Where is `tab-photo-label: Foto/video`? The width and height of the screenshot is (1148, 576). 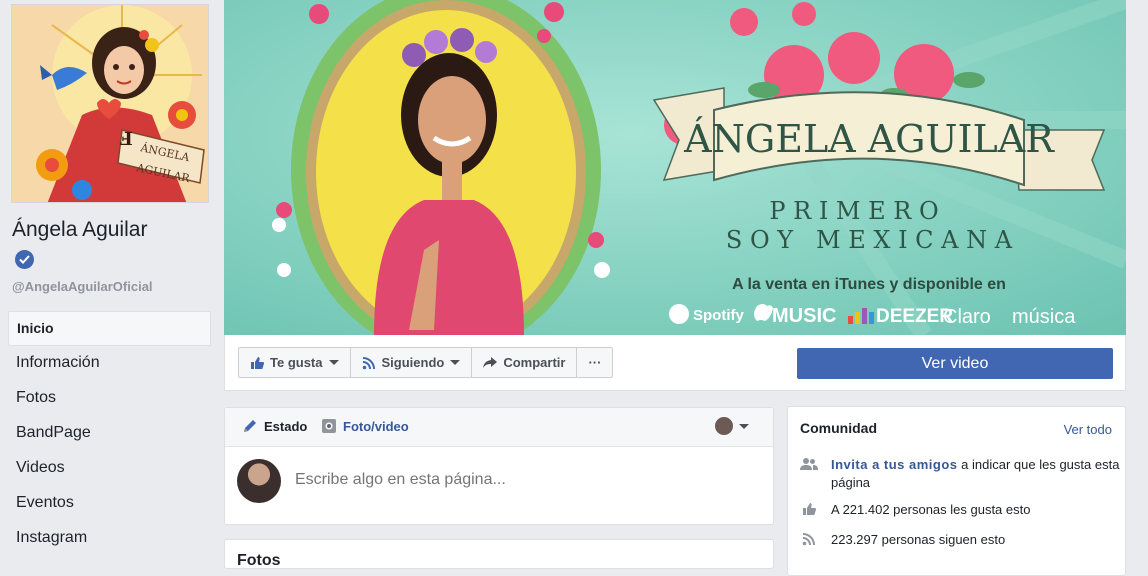 tab-photo-label: Foto/video is located at coordinates (376, 426).